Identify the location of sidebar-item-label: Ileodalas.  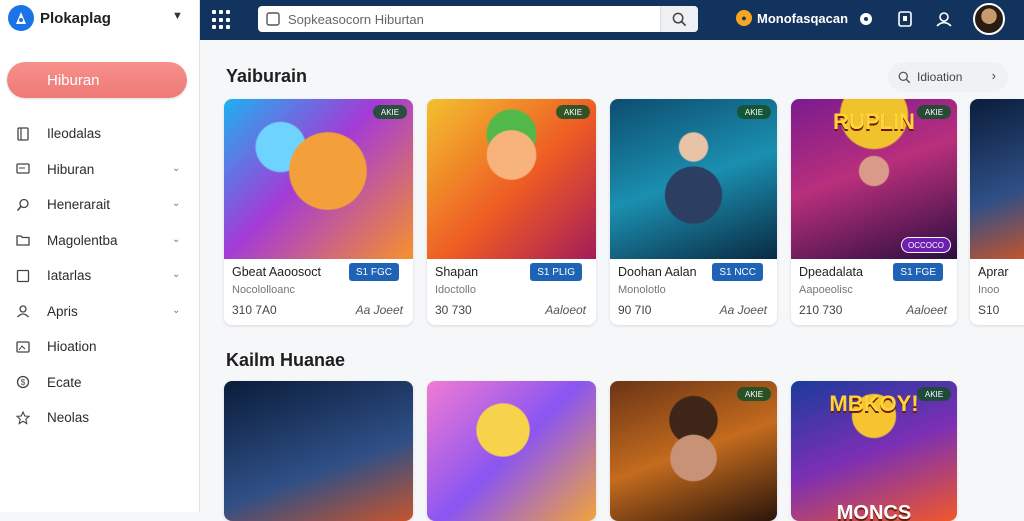
(74, 134).